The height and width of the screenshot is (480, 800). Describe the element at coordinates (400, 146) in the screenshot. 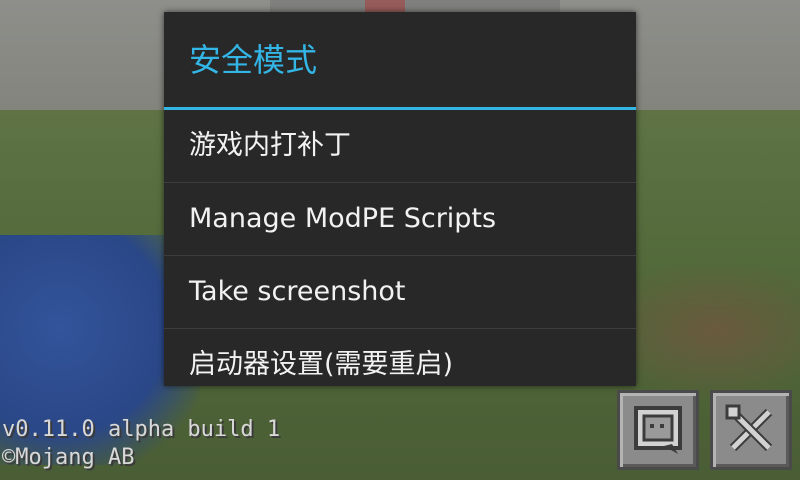

I see `menu-item-ingame-patch: 游戏内打补丁` at that location.